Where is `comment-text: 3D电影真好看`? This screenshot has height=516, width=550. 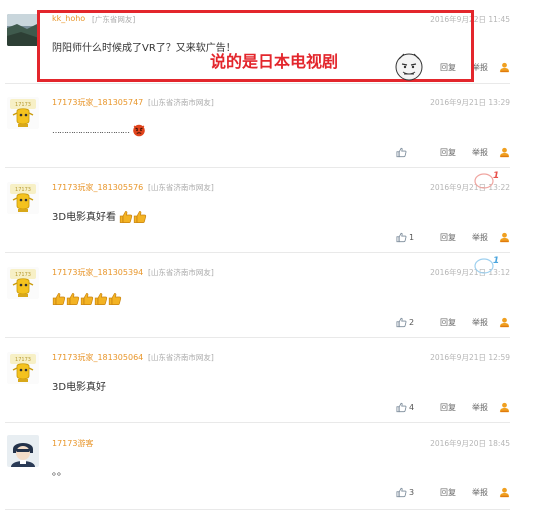 comment-text: 3D电影真好看 is located at coordinates (99, 216).